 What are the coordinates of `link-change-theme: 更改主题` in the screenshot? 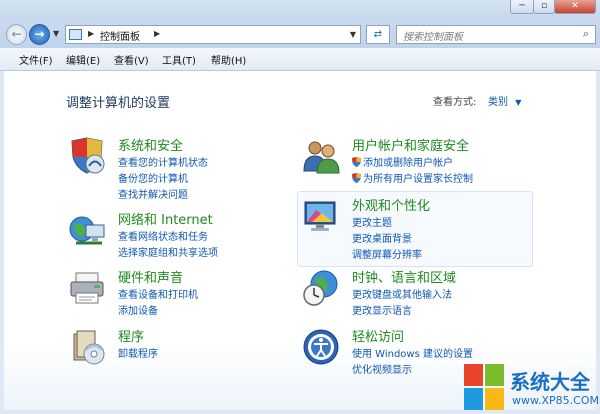 It's located at (372, 221).